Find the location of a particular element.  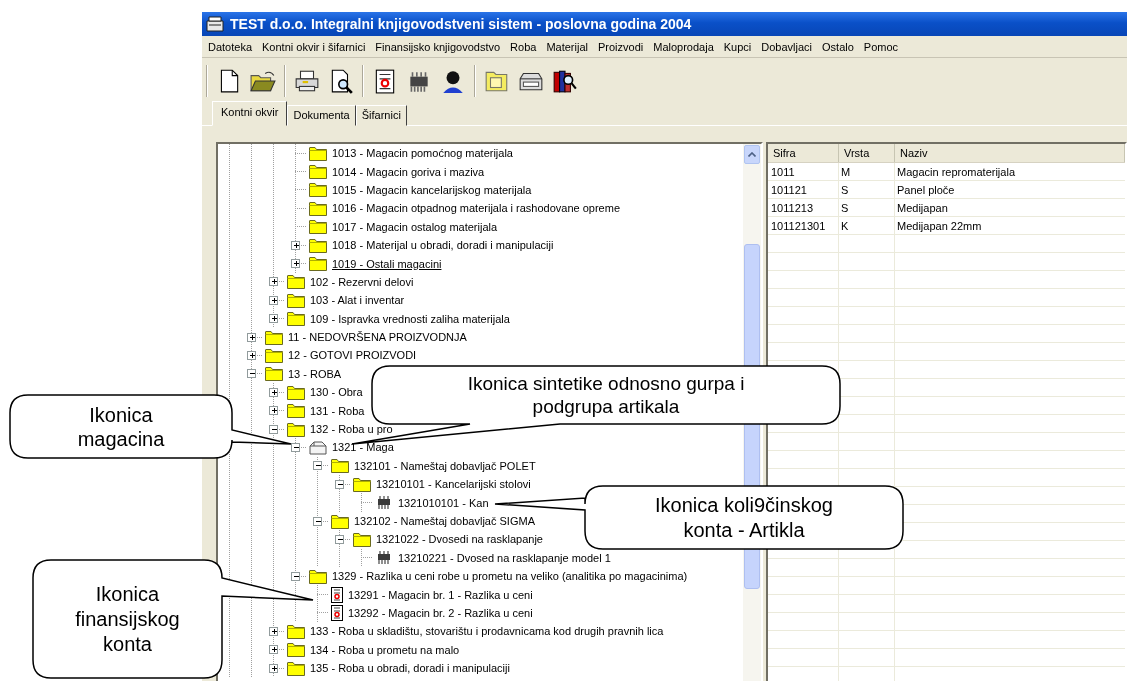

tab: Šifarnici is located at coordinates (381, 115).